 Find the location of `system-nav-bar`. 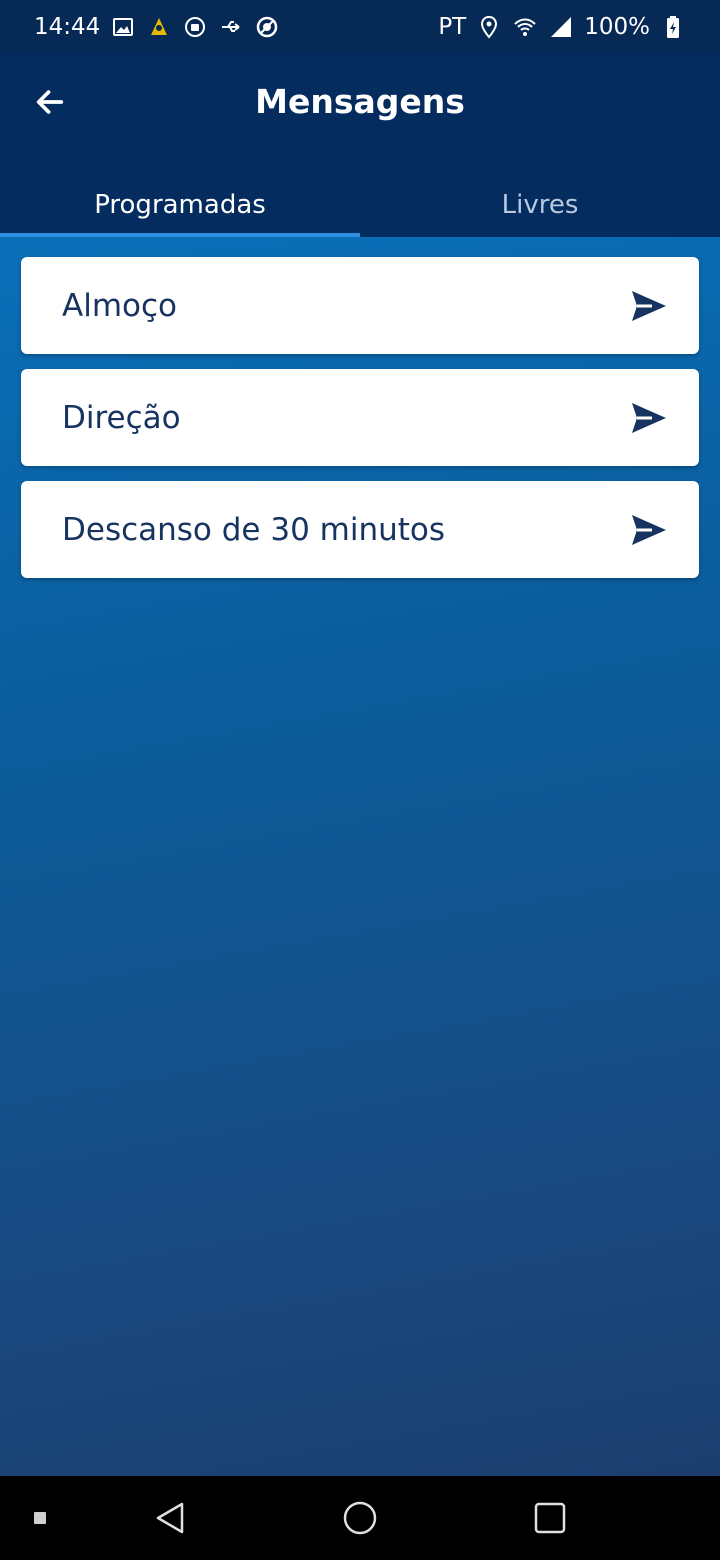

system-nav-bar is located at coordinates (360, 1518).